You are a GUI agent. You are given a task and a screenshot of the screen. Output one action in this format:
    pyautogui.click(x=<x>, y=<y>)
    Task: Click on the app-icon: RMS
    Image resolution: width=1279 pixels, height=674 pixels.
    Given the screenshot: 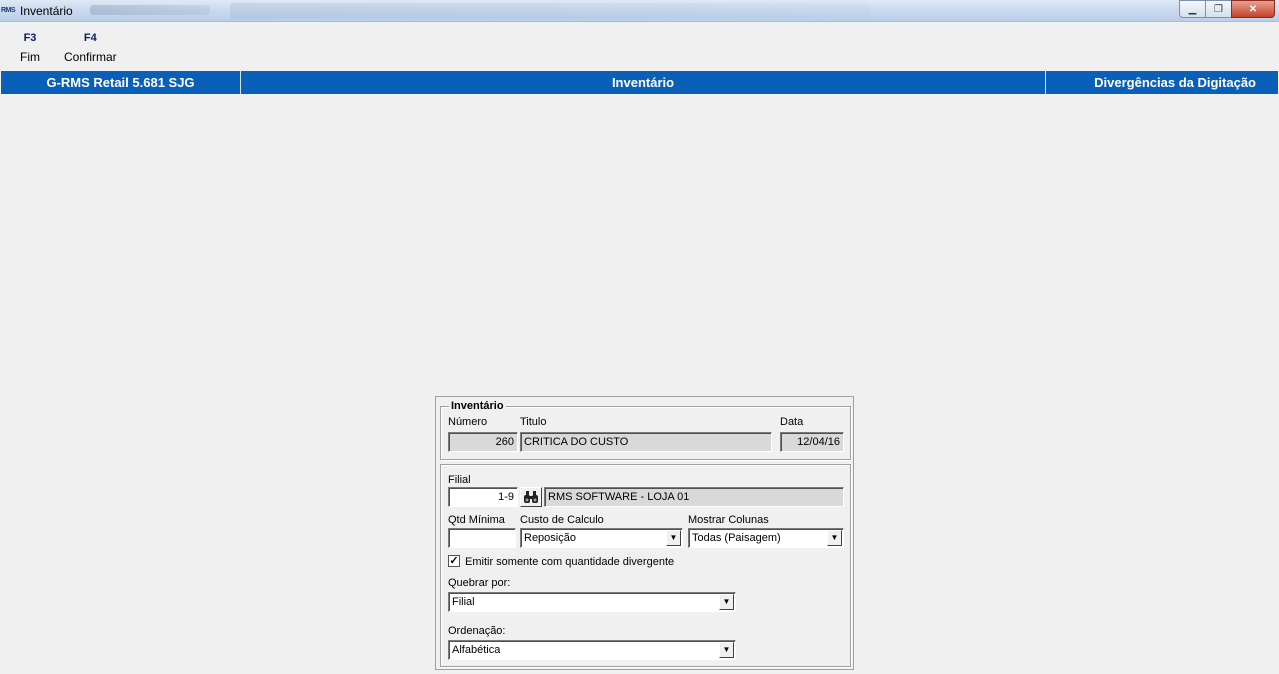 What is the action you would take?
    pyautogui.click(x=8, y=10)
    